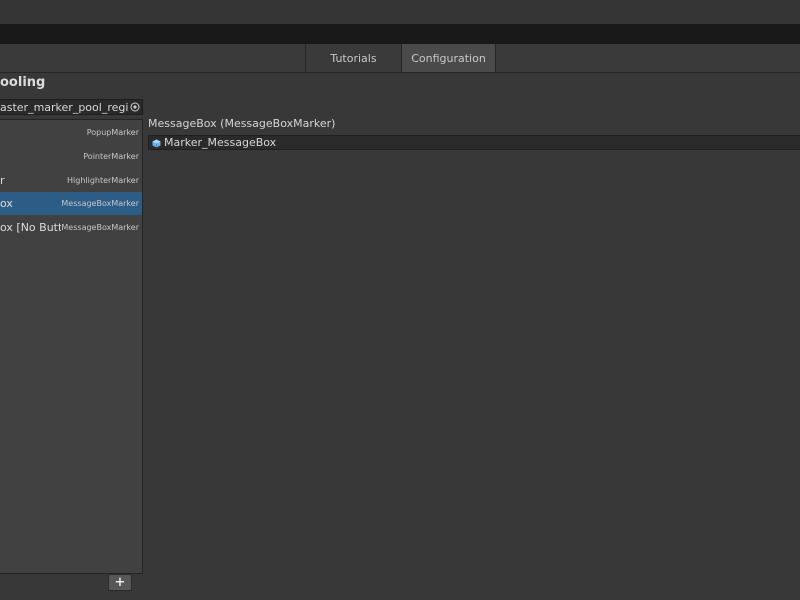 The height and width of the screenshot is (600, 800). I want to click on registry-object-field: aster_marker_pool_registry (, so click(71, 107).